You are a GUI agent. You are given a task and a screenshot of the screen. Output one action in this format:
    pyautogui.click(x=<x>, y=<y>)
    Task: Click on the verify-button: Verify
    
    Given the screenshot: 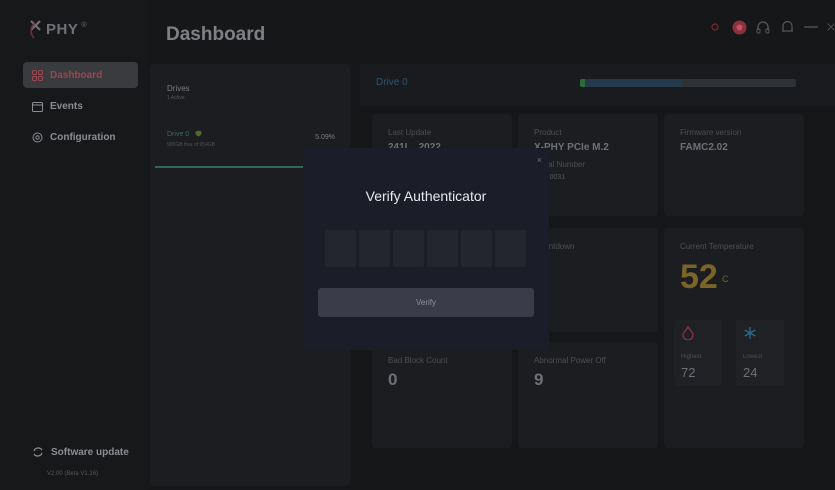 What is the action you would take?
    pyautogui.click(x=426, y=302)
    